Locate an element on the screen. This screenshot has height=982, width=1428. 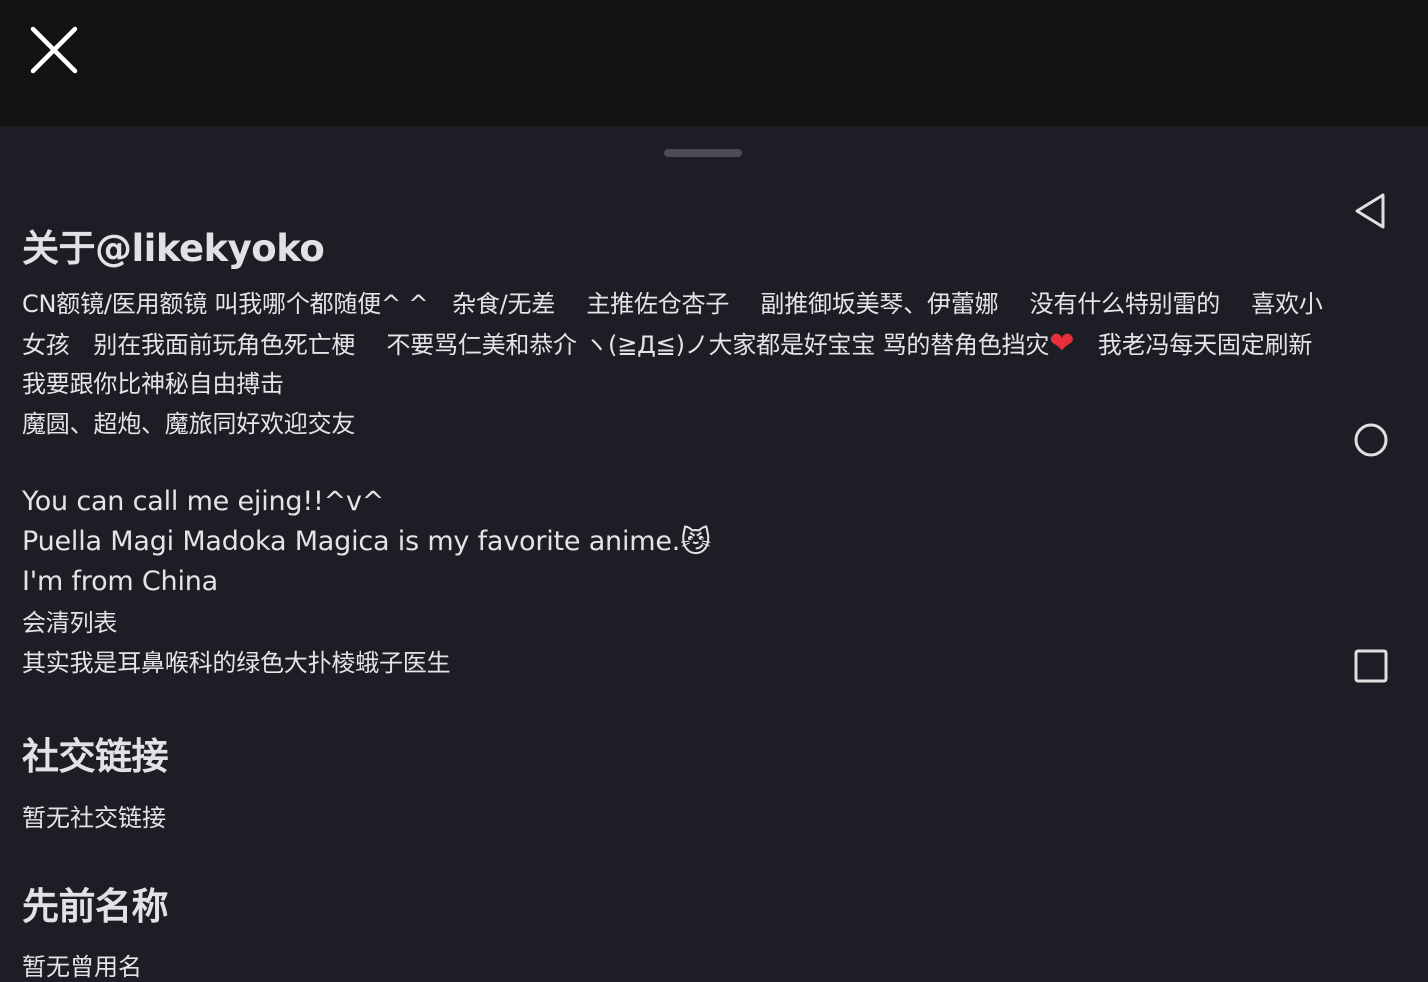
bio-line: You can call me ejing!!^v^ is located at coordinates (203, 501).